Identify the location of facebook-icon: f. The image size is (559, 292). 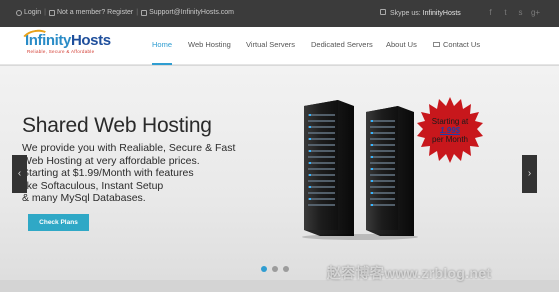
(490, 12).